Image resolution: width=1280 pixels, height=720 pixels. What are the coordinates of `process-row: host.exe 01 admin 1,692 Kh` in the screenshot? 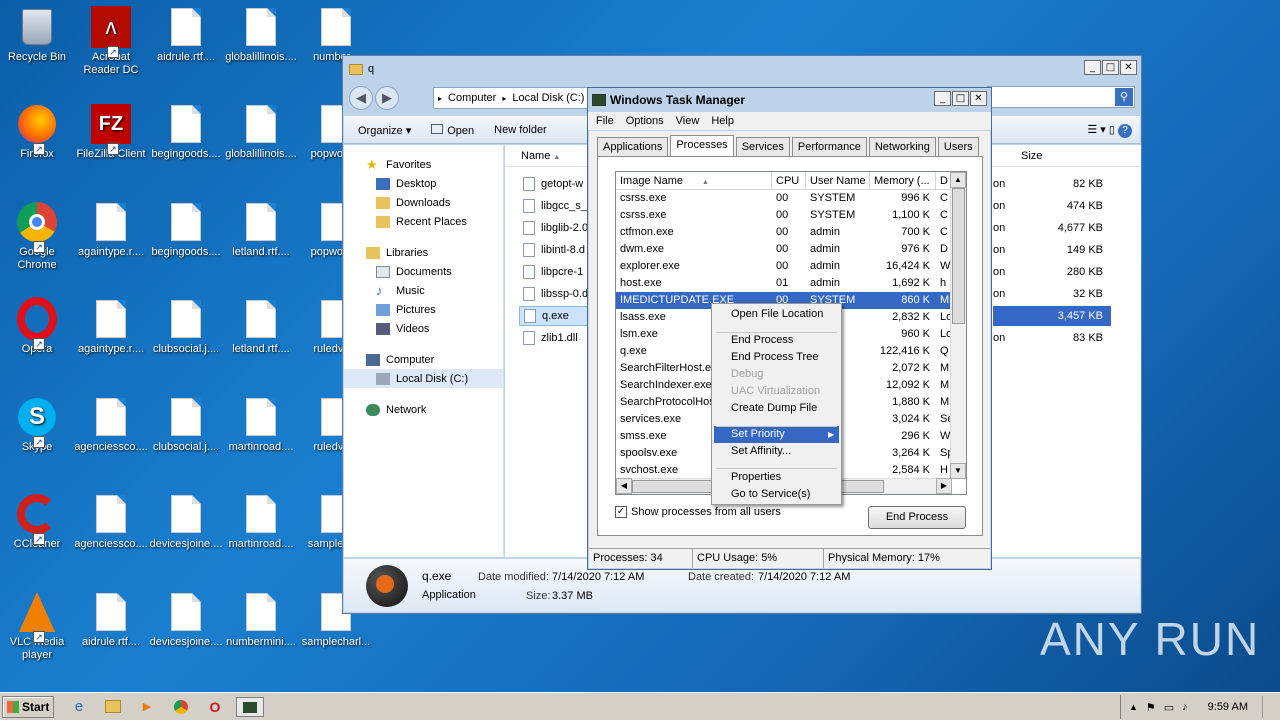 It's located at (784, 283).